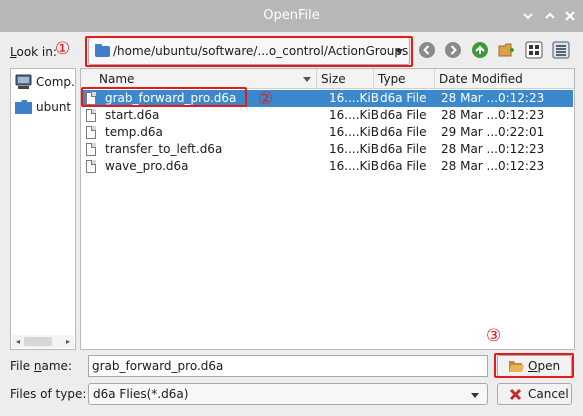  I want to click on scrollbar-thumb, so click(38, 341).